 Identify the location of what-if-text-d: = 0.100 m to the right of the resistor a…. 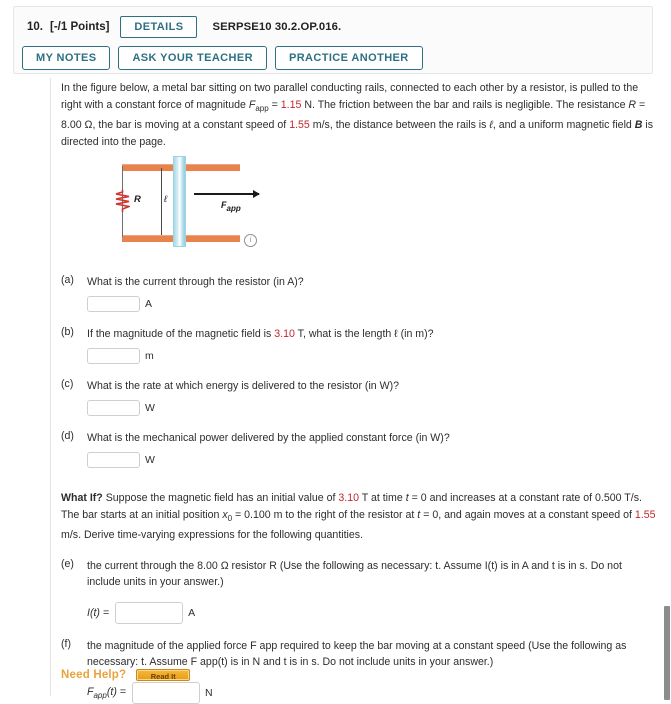
(325, 514).